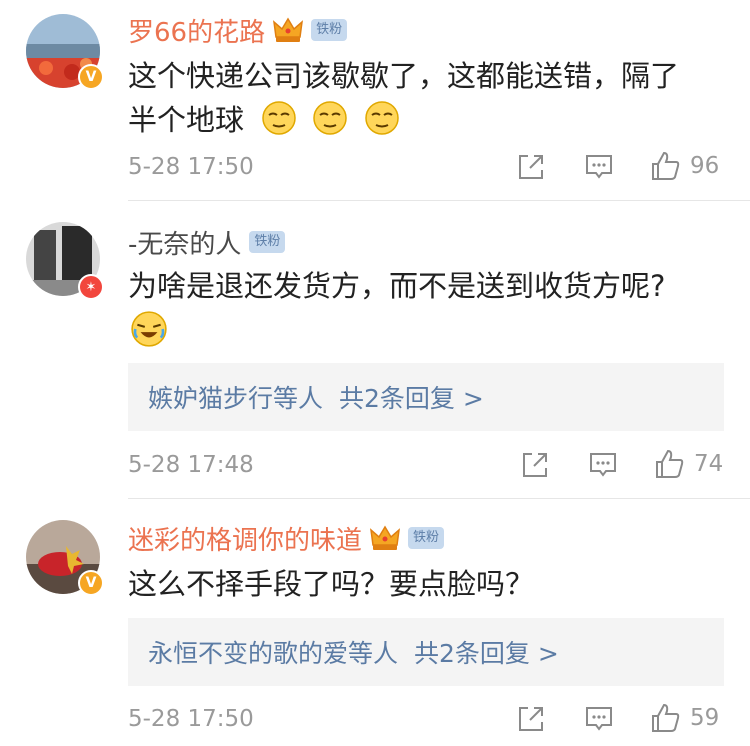 This screenshot has width=750, height=746. I want to click on comment-text-line2: 半个地球, so click(267, 120).